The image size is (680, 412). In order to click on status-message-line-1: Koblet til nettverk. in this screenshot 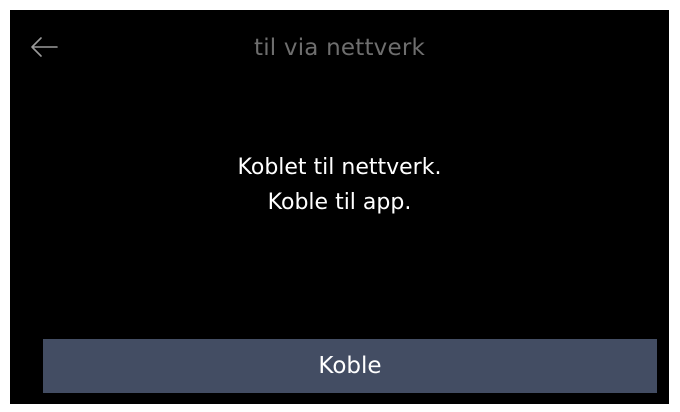, I will do `click(339, 167)`.